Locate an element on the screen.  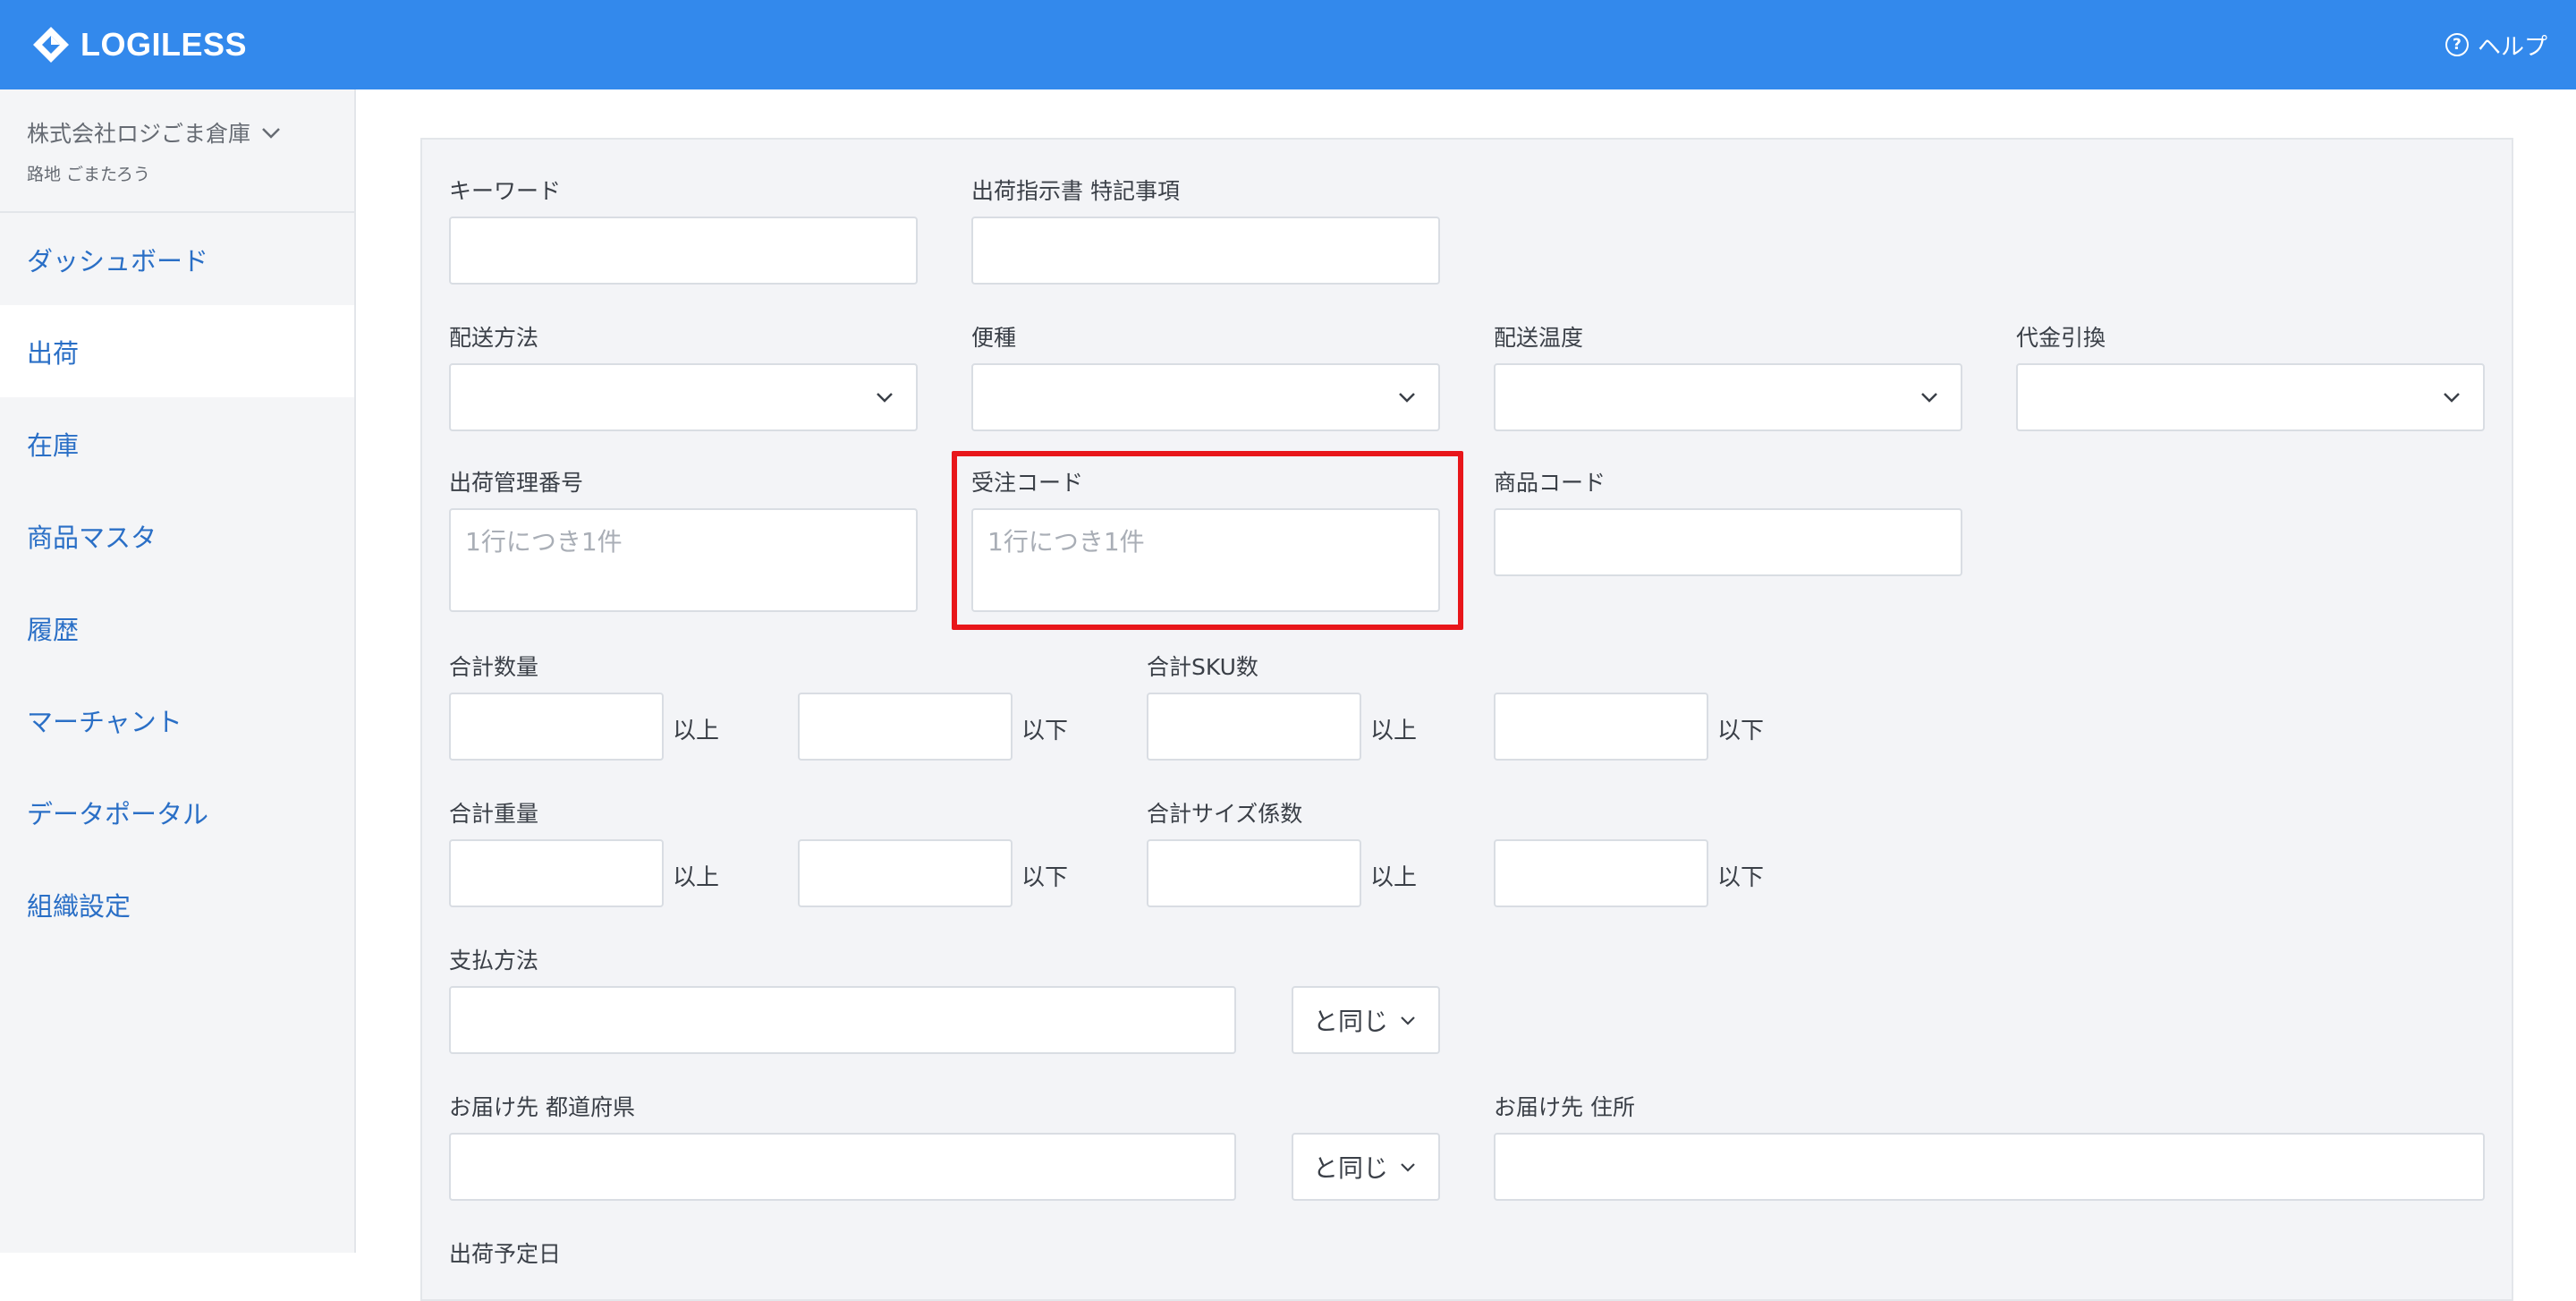
shipment-number-textarea: 1行につき1件 is located at coordinates (683, 560).